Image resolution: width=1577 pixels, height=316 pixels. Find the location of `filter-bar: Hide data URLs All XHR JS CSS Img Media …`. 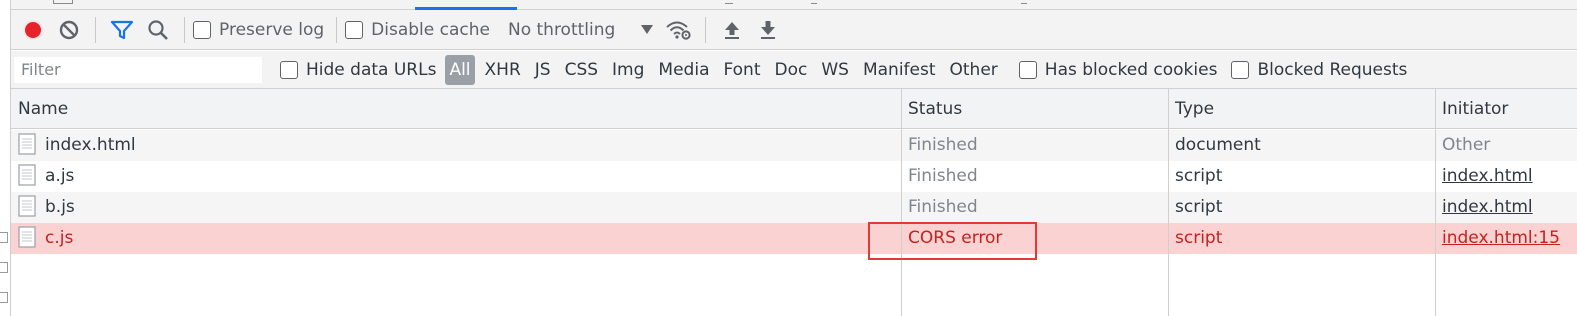

filter-bar: Hide data URLs All XHR JS CSS Img Media … is located at coordinates (794, 70).